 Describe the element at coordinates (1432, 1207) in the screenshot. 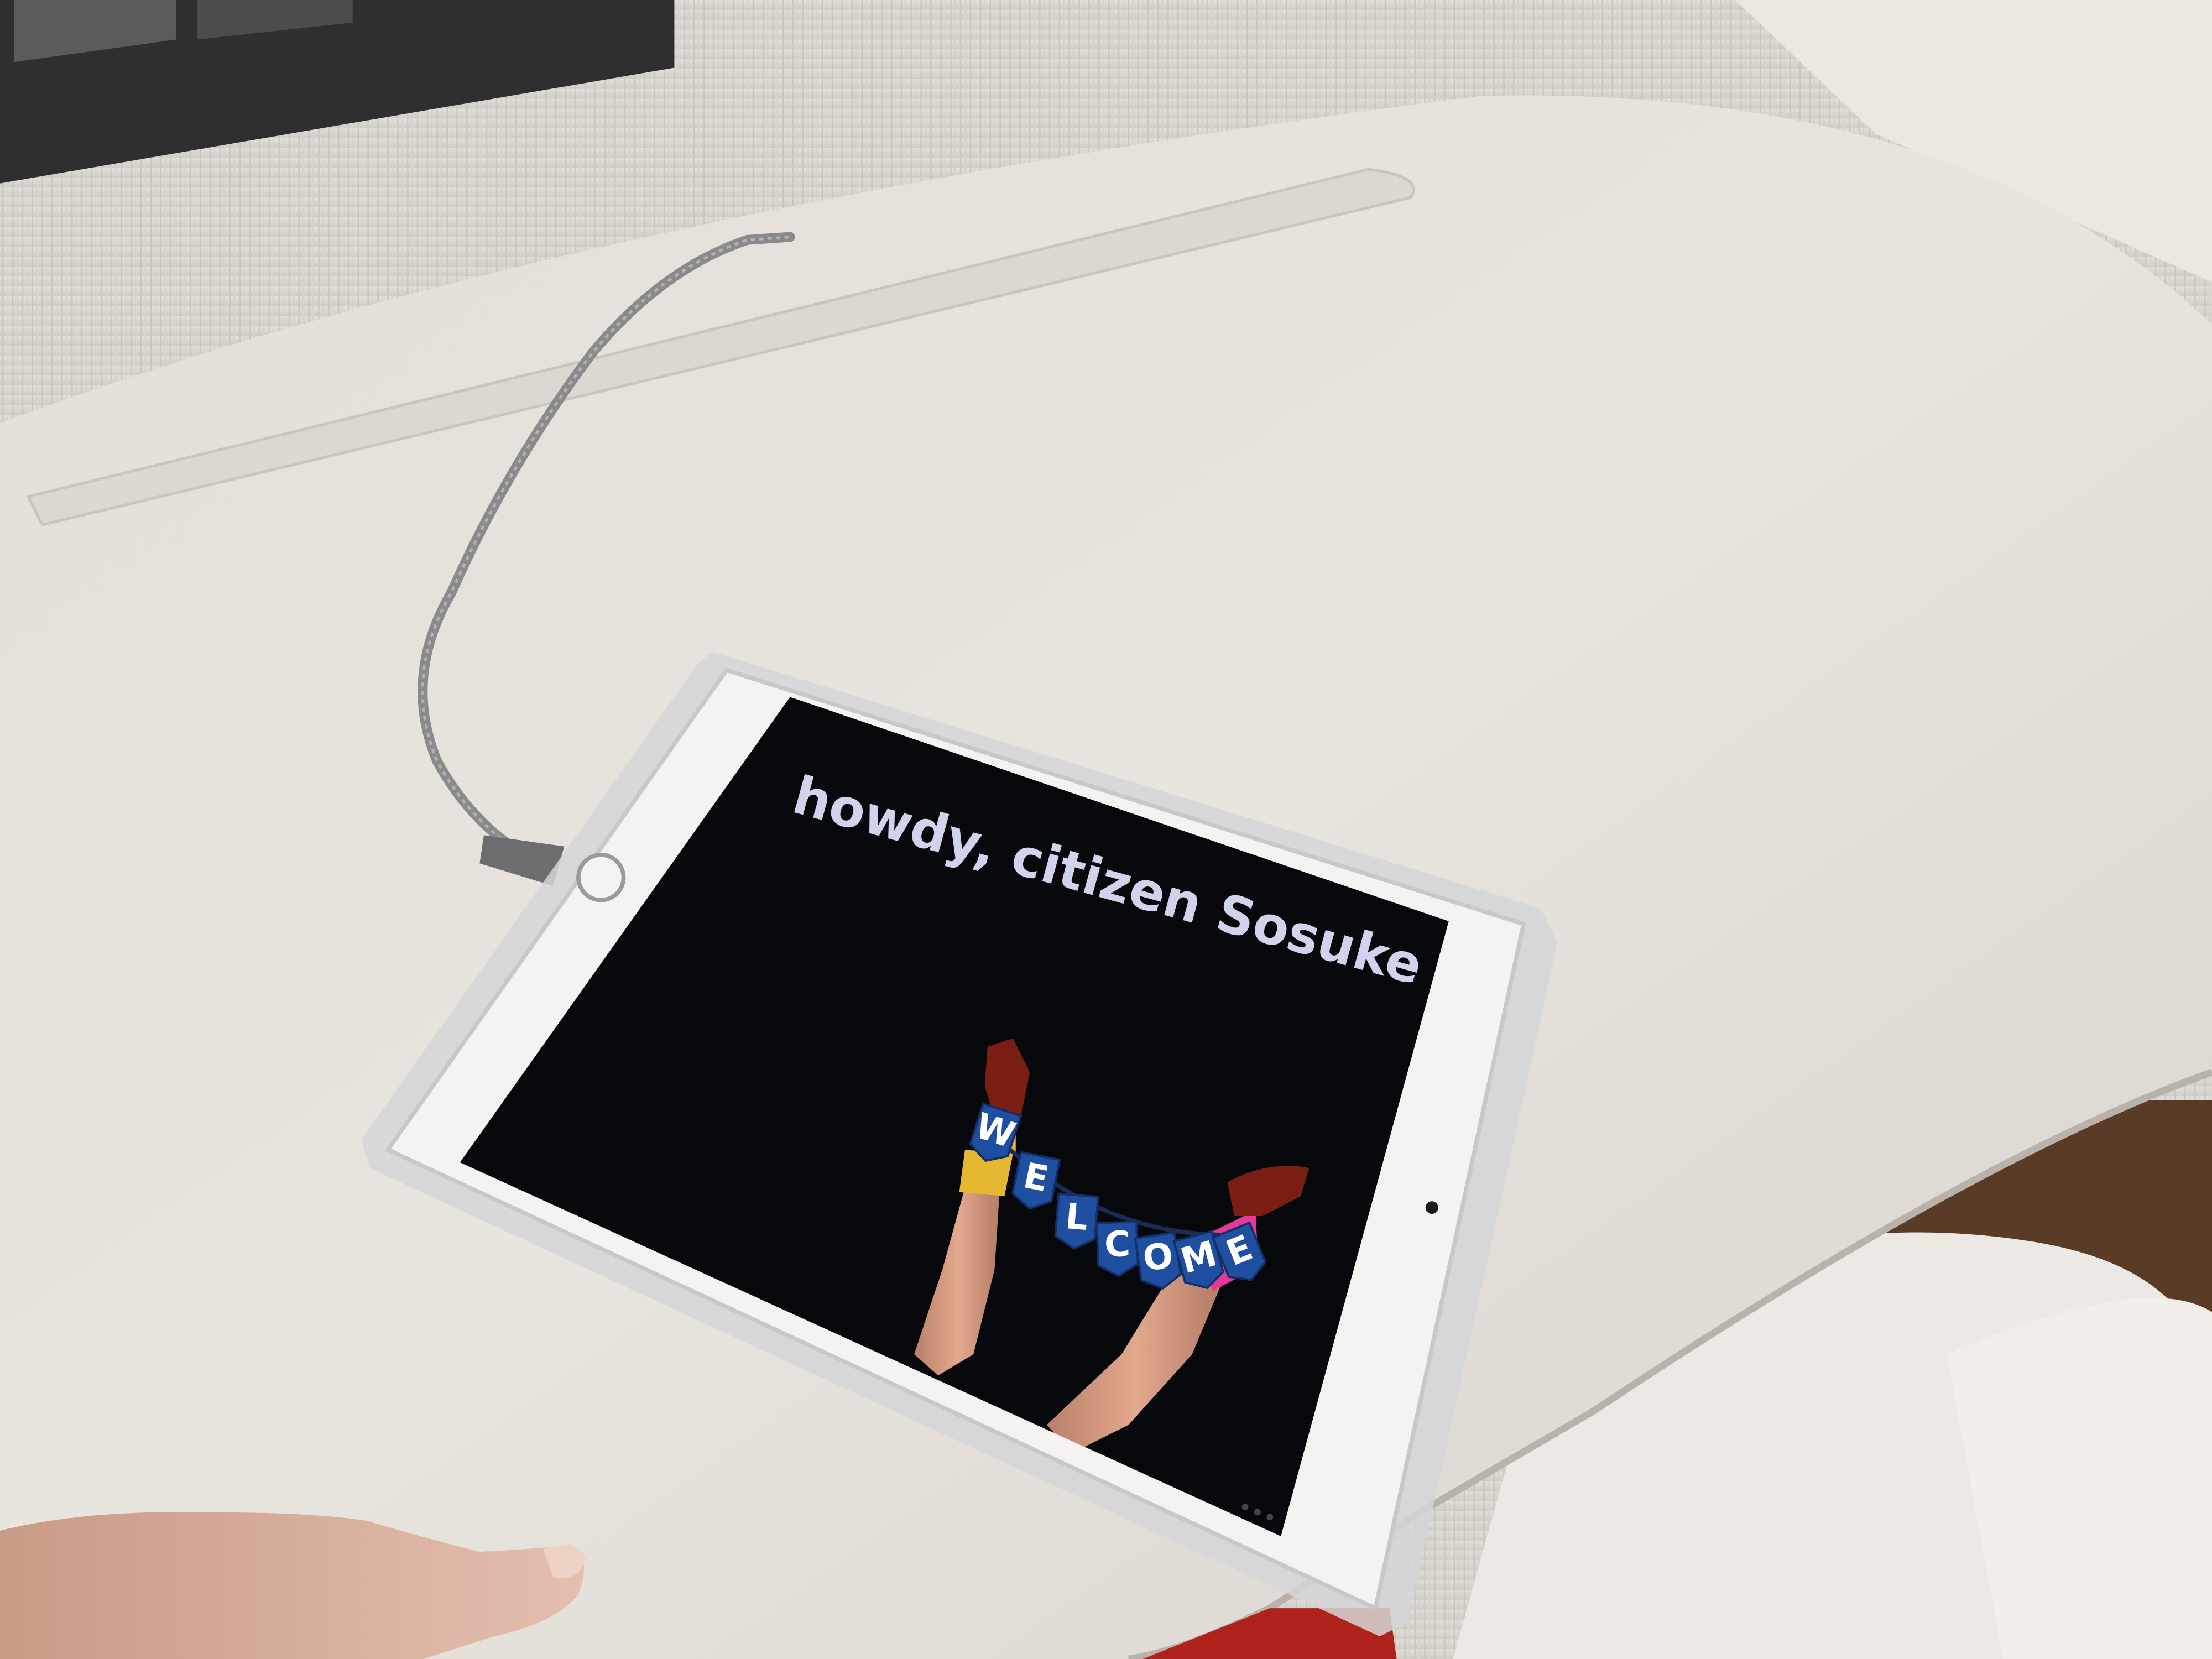

I see `camera-icon` at that location.